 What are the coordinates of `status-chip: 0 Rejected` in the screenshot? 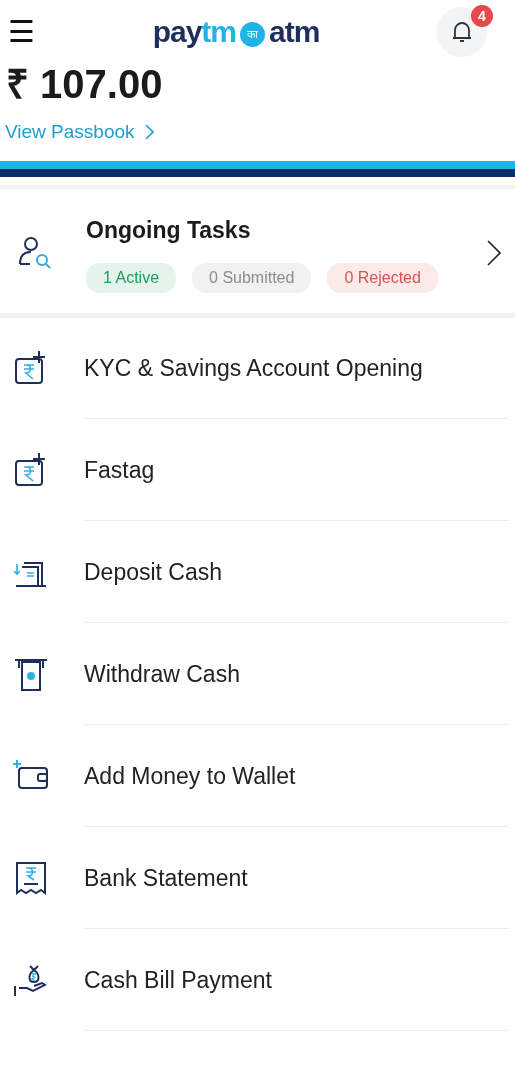 It's located at (382, 278).